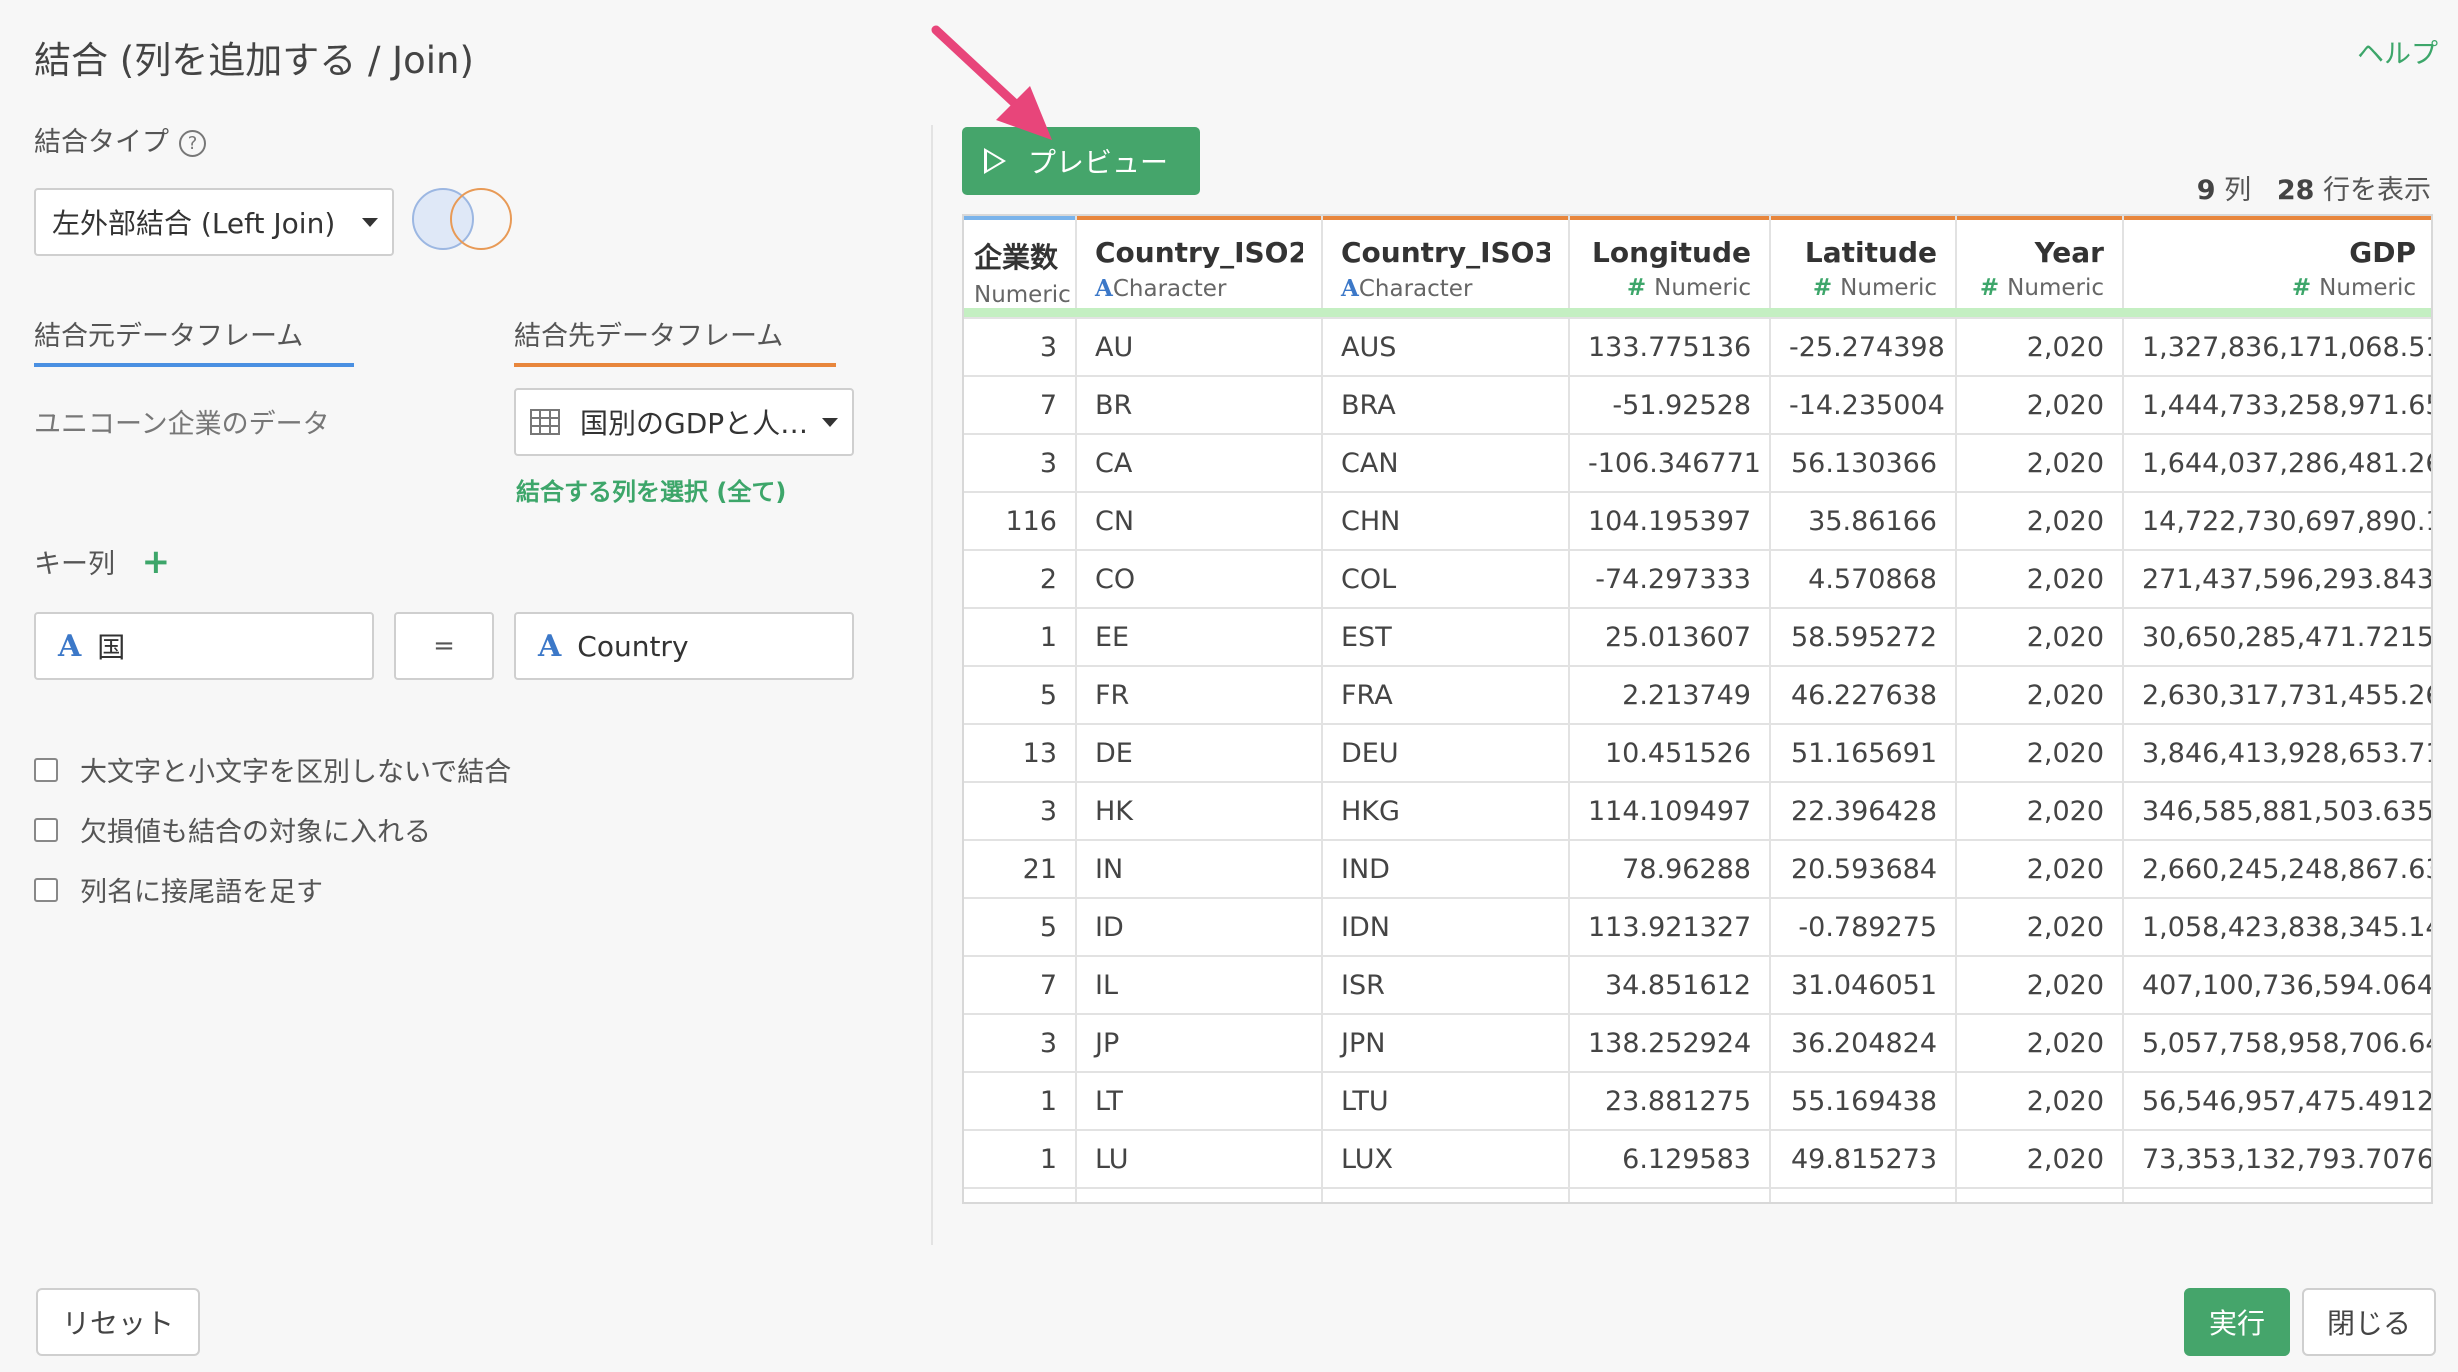 This screenshot has width=2458, height=1372. Describe the element at coordinates (1670, 1158) in the screenshot. I see `table-cell: 6.129583` at that location.